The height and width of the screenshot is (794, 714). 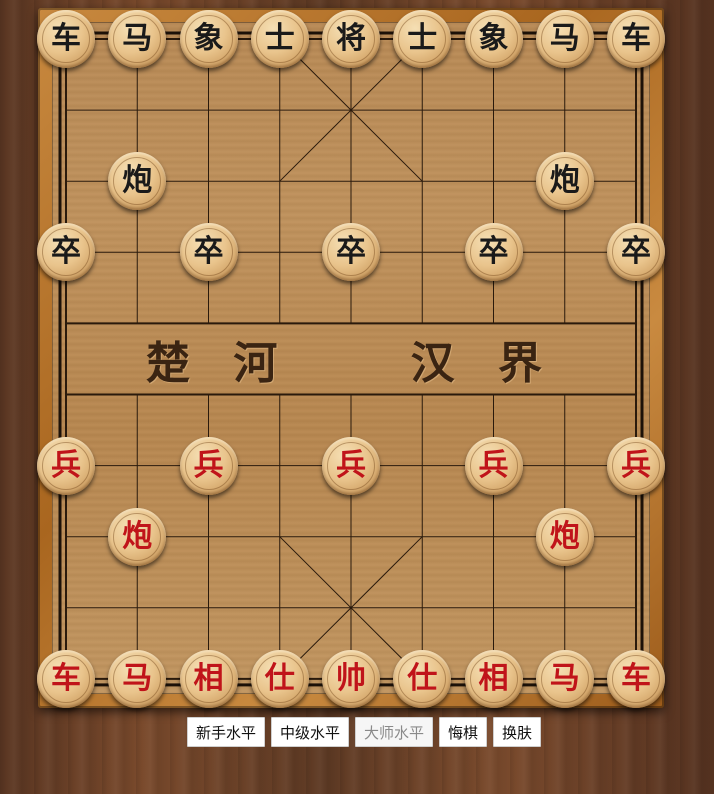 I want to click on beginner-level-button: 新手水平, so click(x=225, y=732).